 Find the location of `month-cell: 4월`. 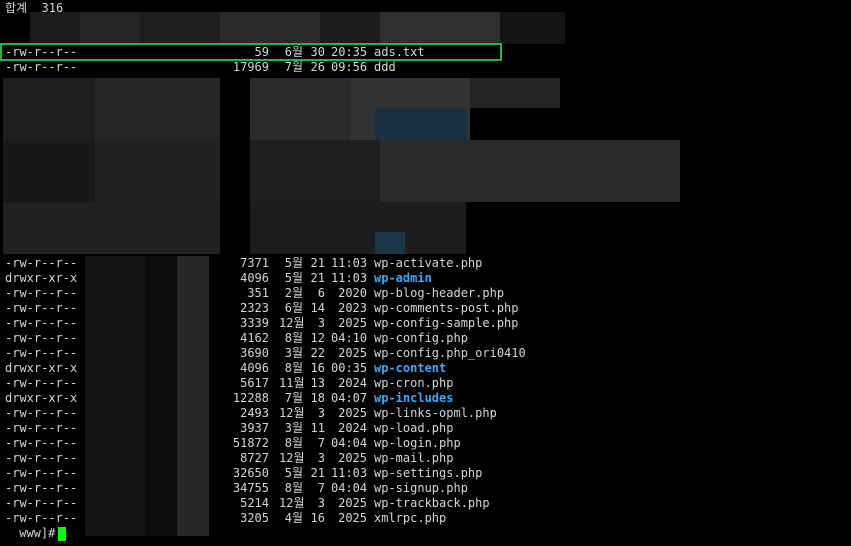

month-cell: 4월 is located at coordinates (293, 518).